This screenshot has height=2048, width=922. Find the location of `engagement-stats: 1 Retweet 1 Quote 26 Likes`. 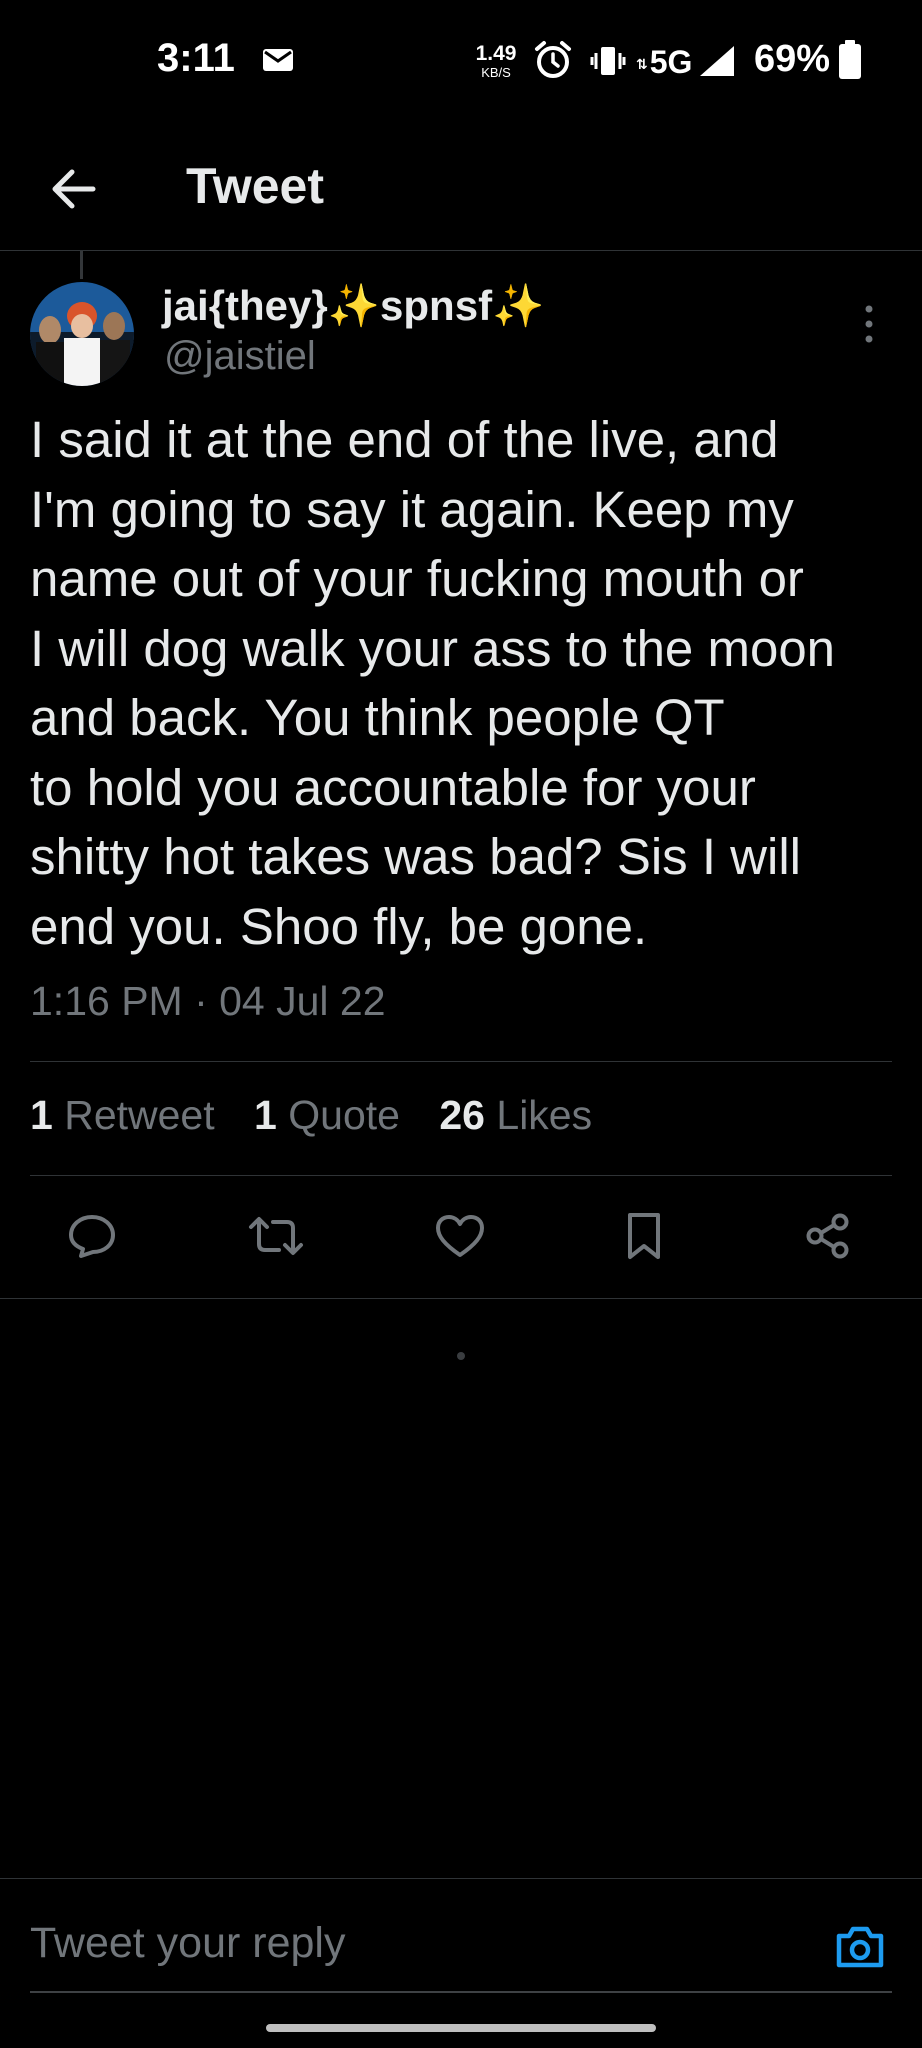

engagement-stats: 1 Retweet 1 Quote 26 Likes is located at coordinates (325, 1115).